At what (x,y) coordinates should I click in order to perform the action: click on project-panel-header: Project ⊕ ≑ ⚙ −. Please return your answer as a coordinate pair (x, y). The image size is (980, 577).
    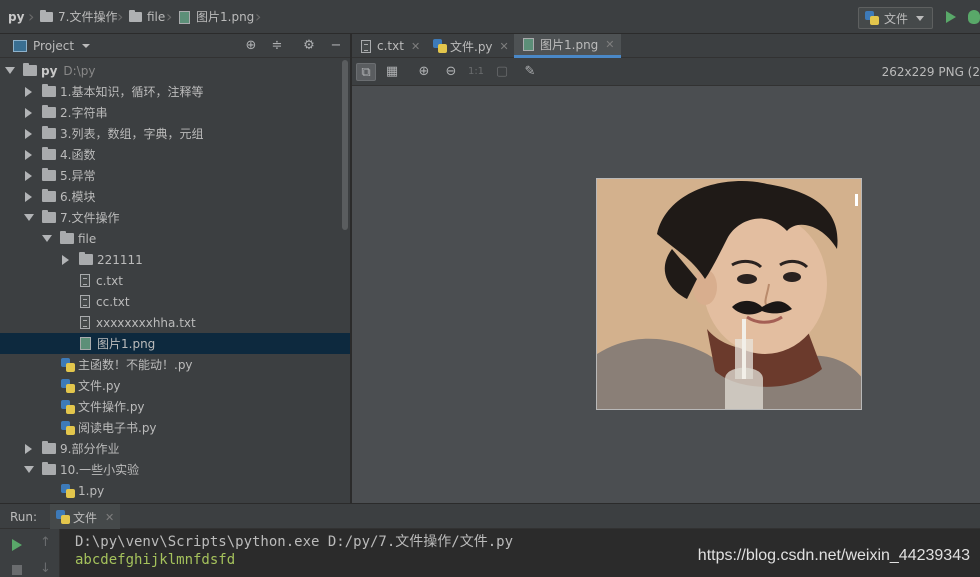
    Looking at the image, I should click on (175, 46).